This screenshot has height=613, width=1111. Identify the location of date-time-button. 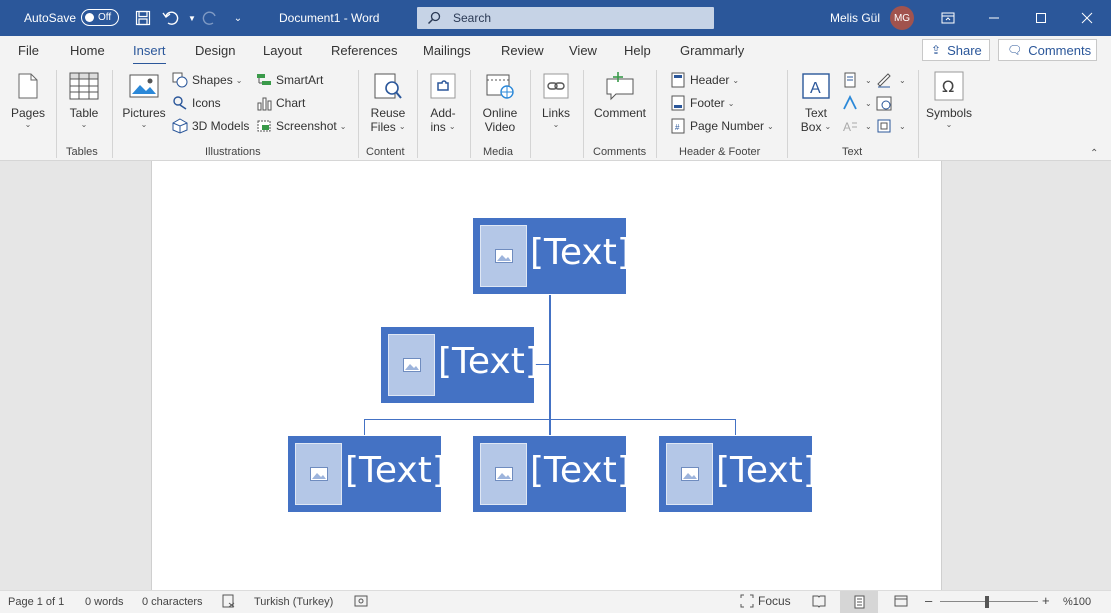
(886, 103).